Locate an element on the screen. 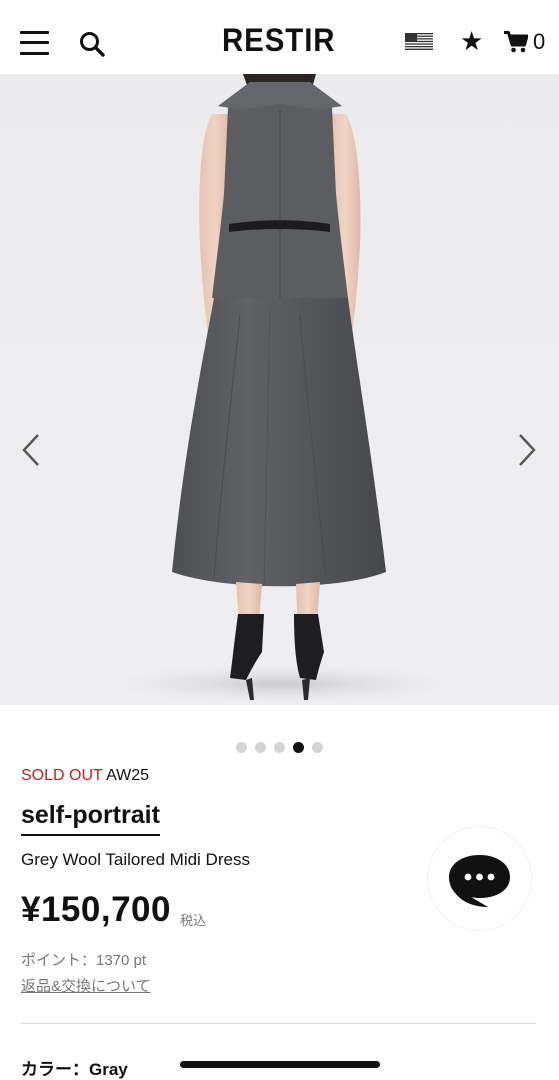 Image resolution: width=559 pixels, height=1080 pixels. divider is located at coordinates (278, 1023).